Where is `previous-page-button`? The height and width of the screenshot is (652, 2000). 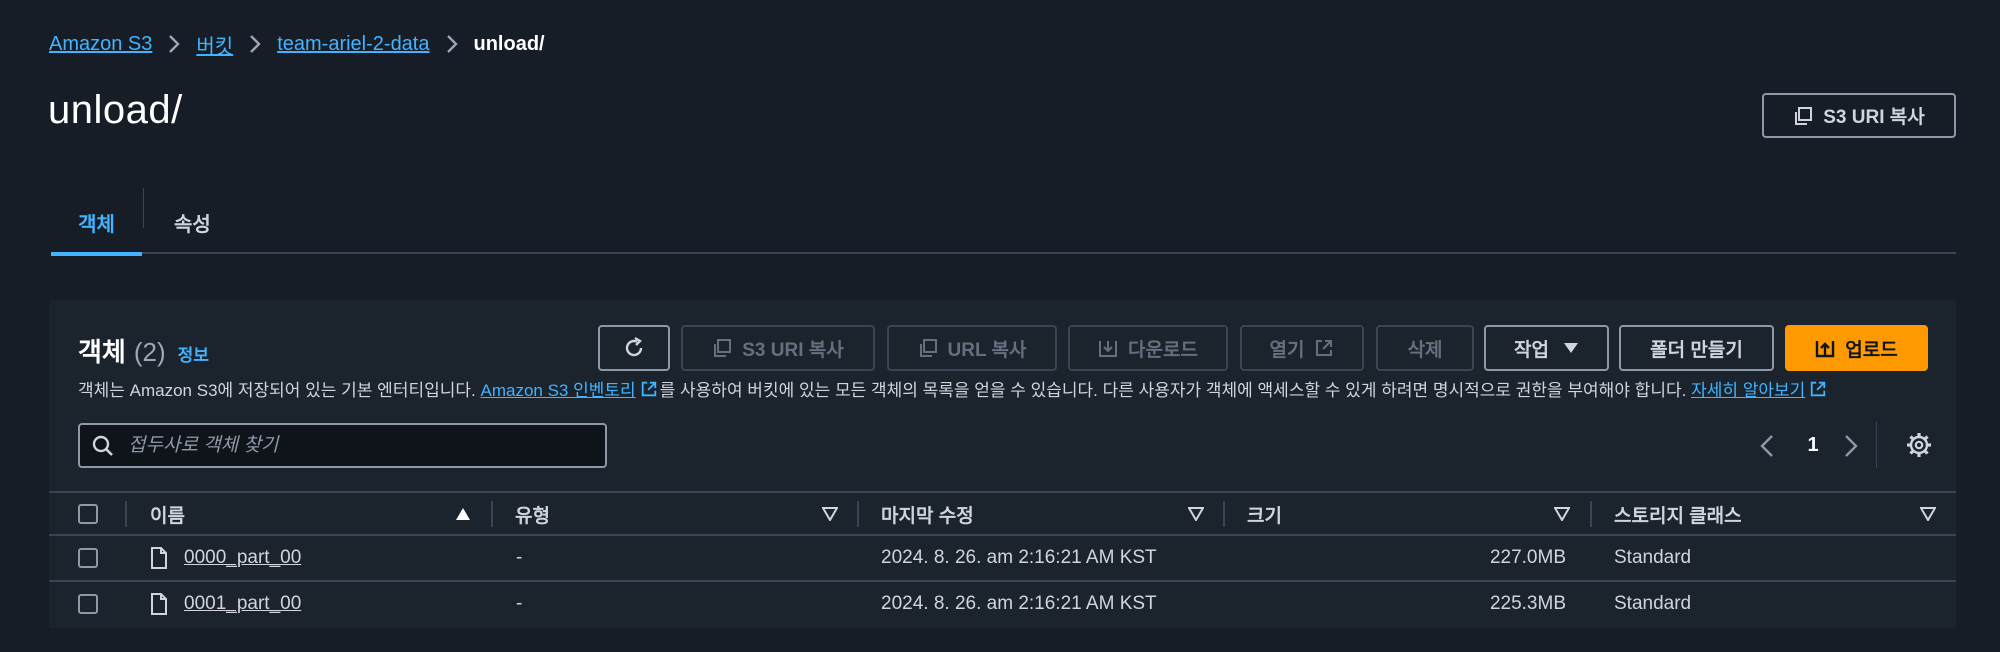
previous-page-button is located at coordinates (1767, 448).